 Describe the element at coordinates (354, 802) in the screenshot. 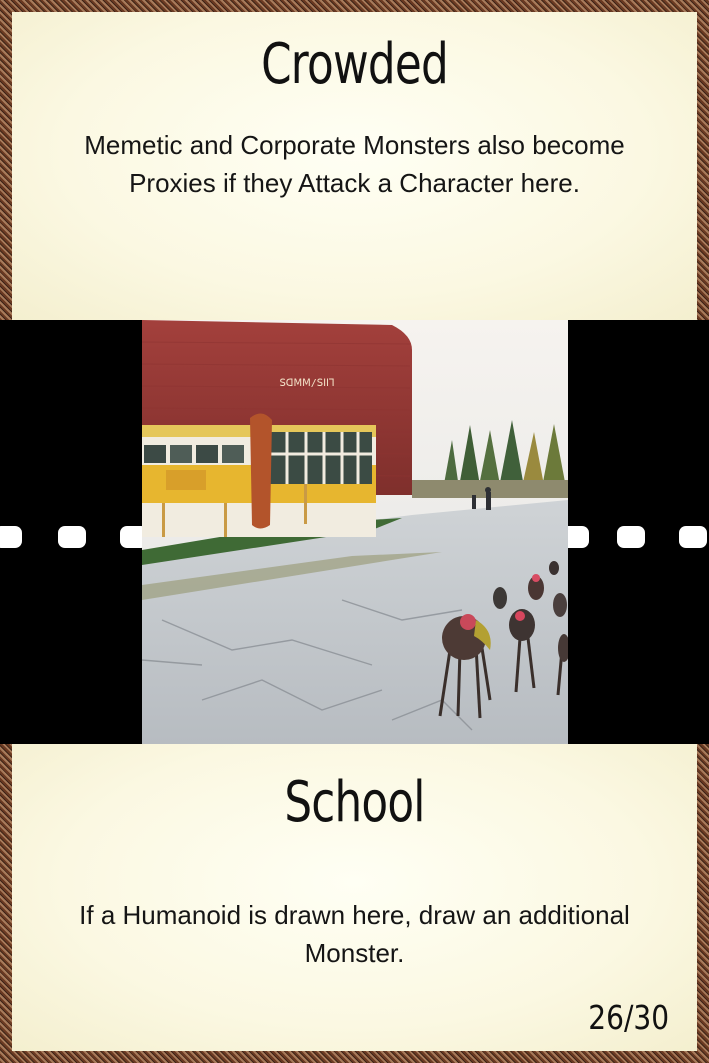

I see `location-title: School` at that location.